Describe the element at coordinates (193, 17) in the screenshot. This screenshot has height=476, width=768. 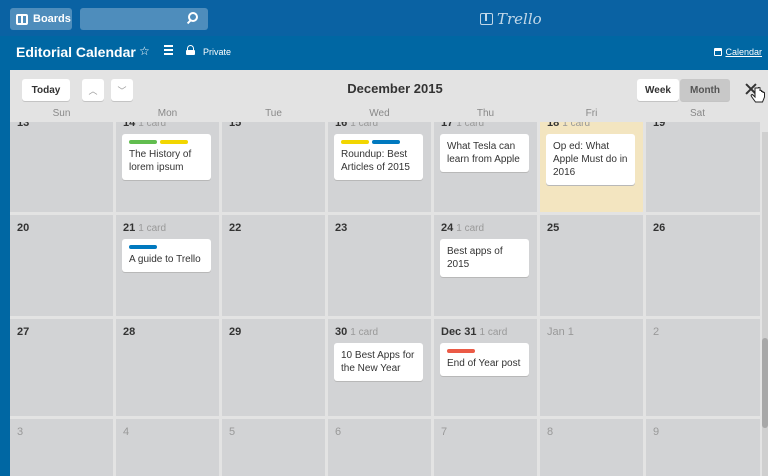
I see `search-icon` at that location.